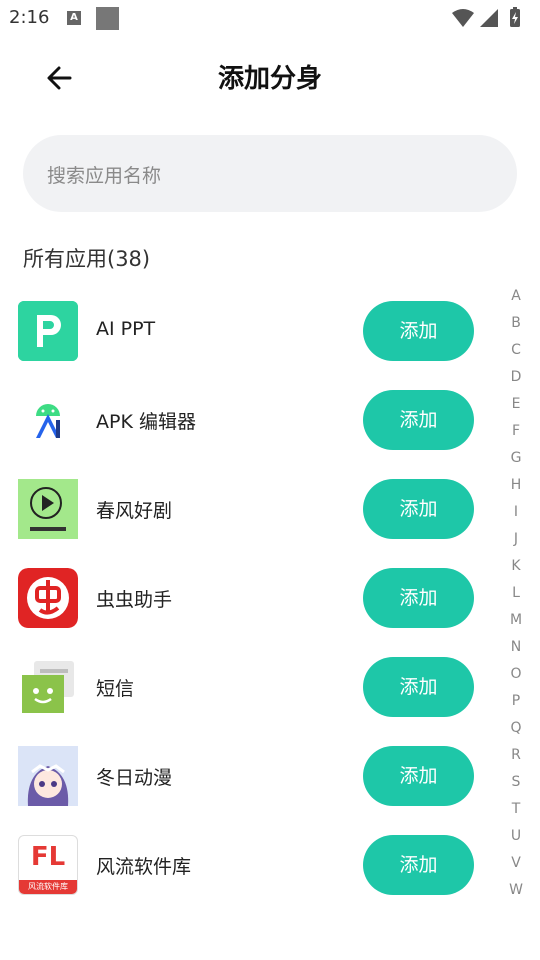 The height and width of the screenshot is (960, 540). Describe the element at coordinates (87, 259) in the screenshot. I see `section-label-all-apps: 所有应用(38)` at that location.